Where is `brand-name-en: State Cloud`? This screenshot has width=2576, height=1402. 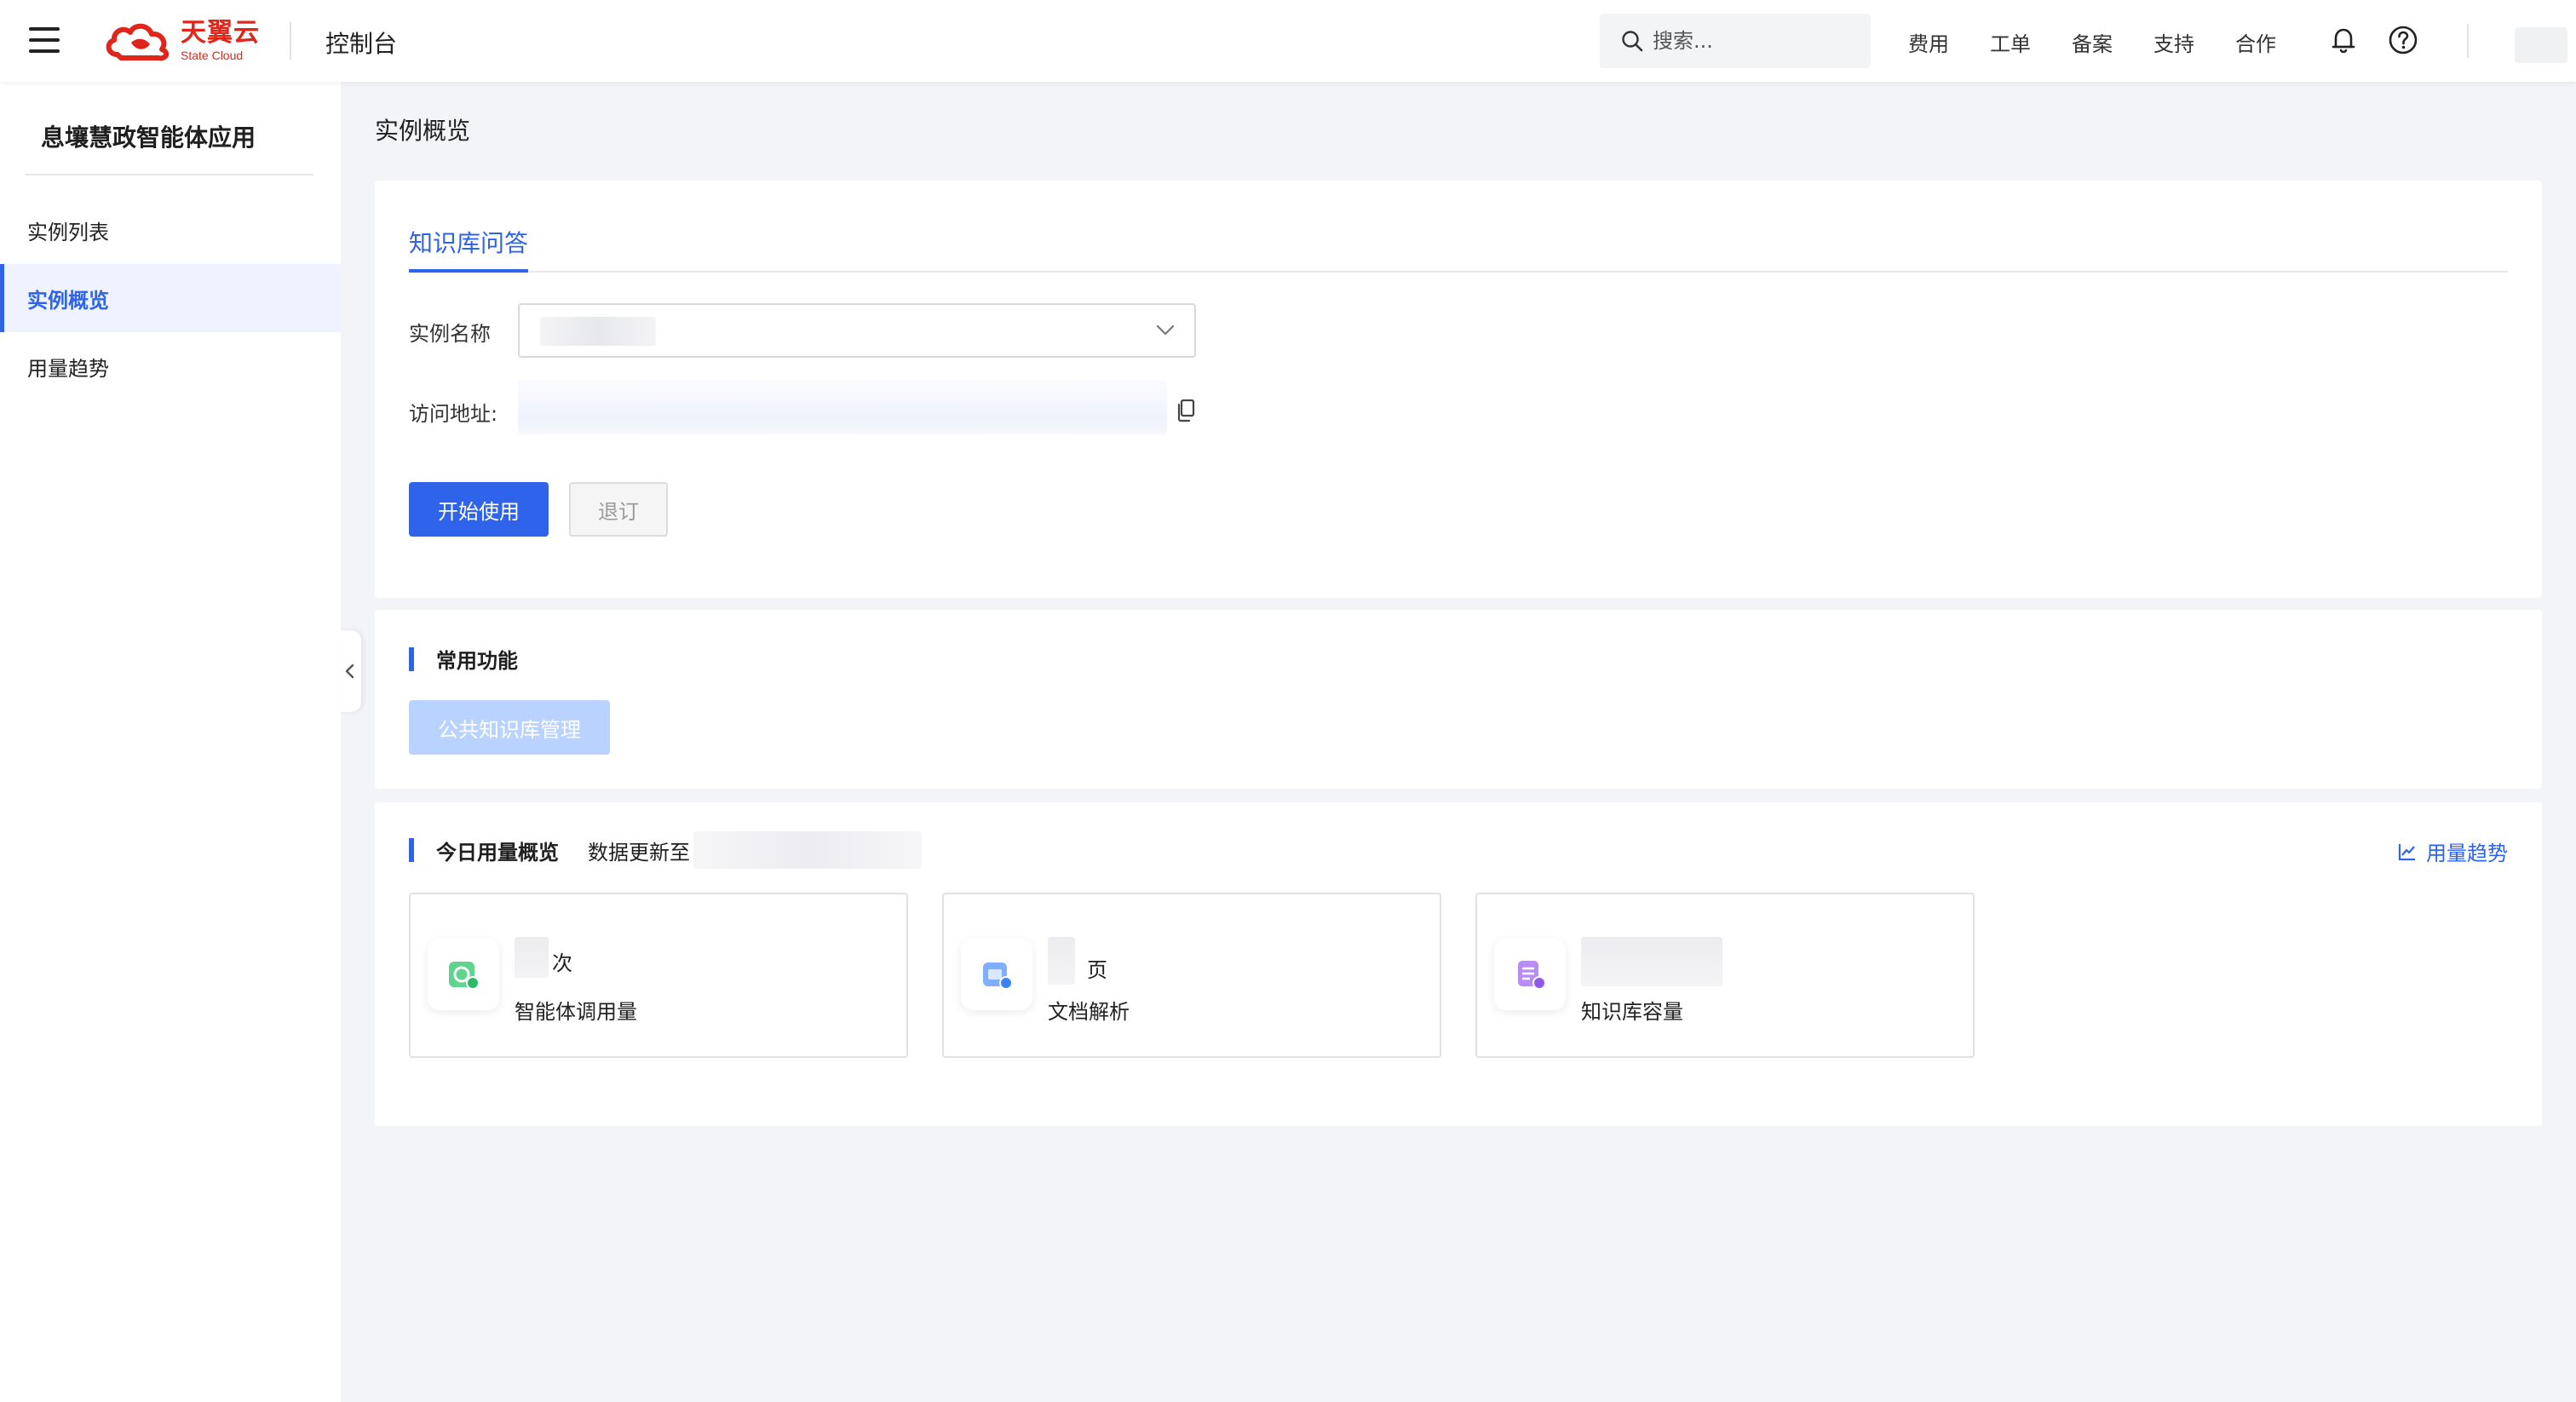
brand-name-en: State Cloud is located at coordinates (213, 55).